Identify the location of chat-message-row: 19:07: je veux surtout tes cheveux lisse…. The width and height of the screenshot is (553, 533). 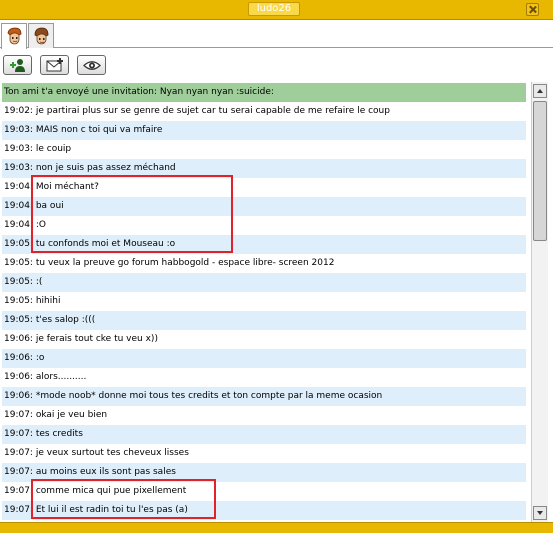
(264, 453).